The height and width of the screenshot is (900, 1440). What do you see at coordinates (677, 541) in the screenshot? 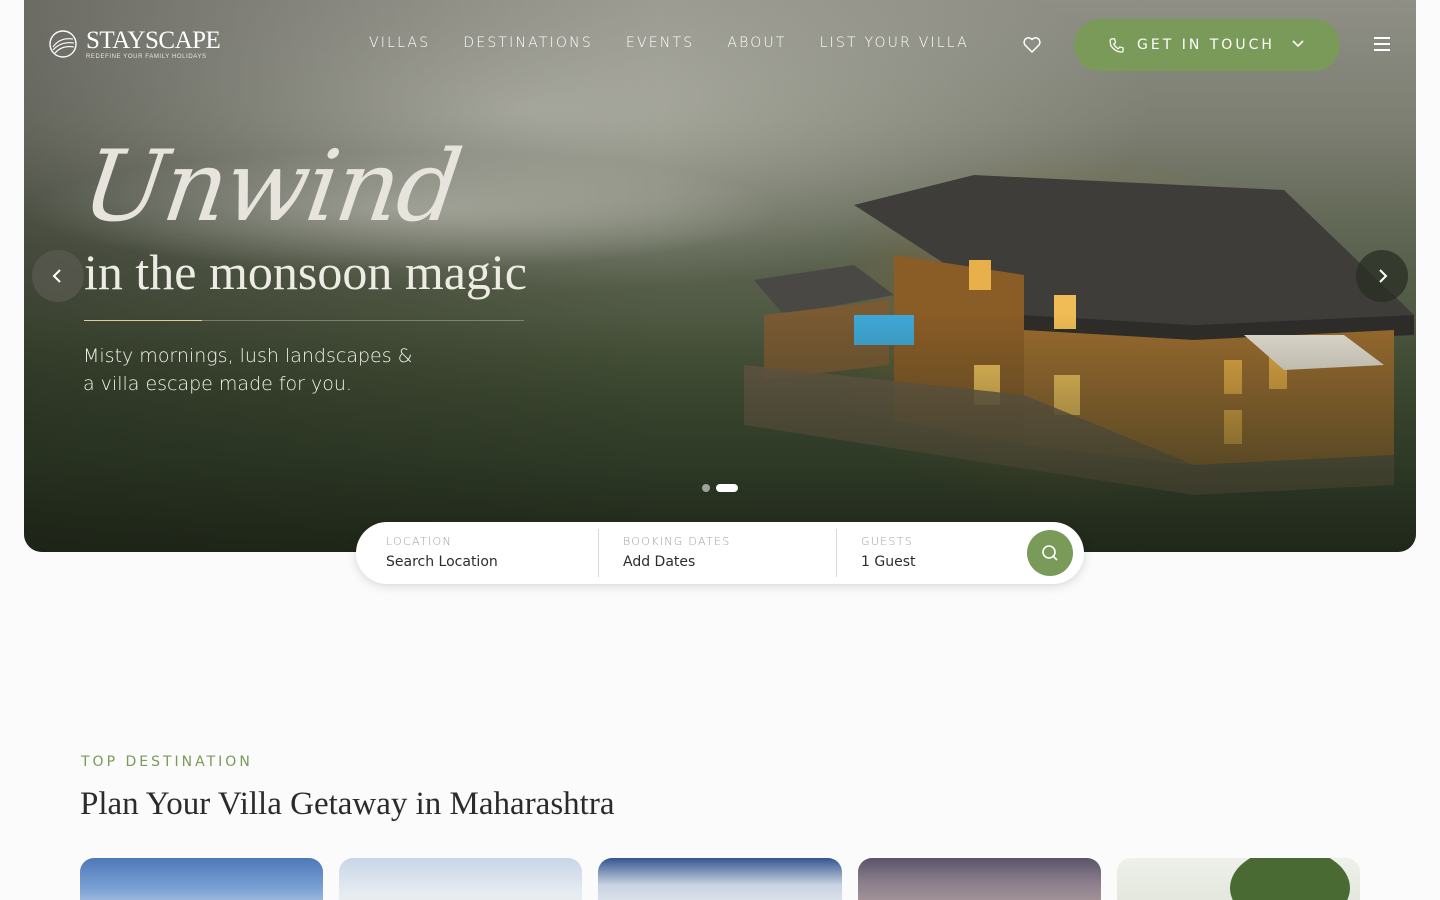
I see `booking-dates-label: BOOKING DATES` at bounding box center [677, 541].